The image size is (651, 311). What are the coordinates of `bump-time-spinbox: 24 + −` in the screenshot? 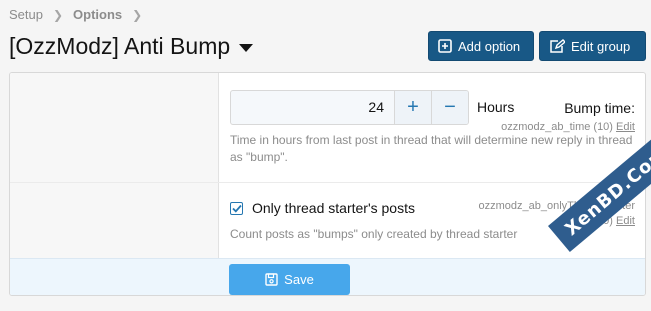 It's located at (349, 107).